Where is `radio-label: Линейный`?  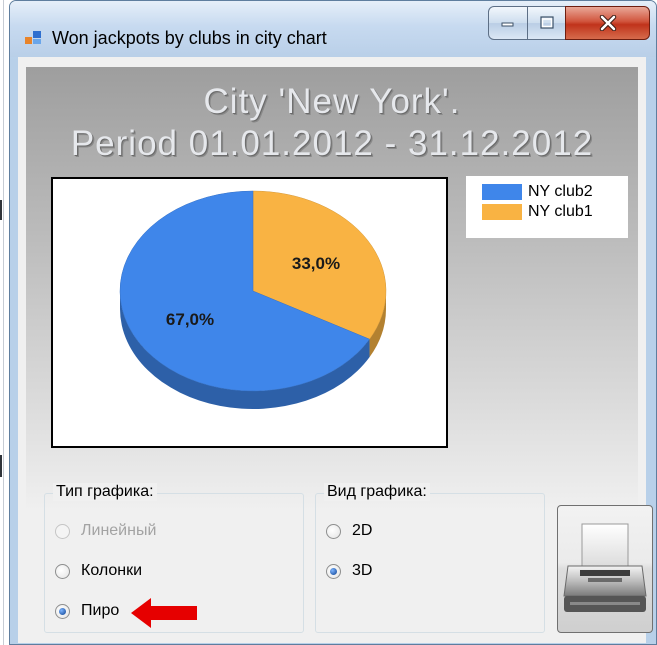
radio-label: Линейный is located at coordinates (119, 530).